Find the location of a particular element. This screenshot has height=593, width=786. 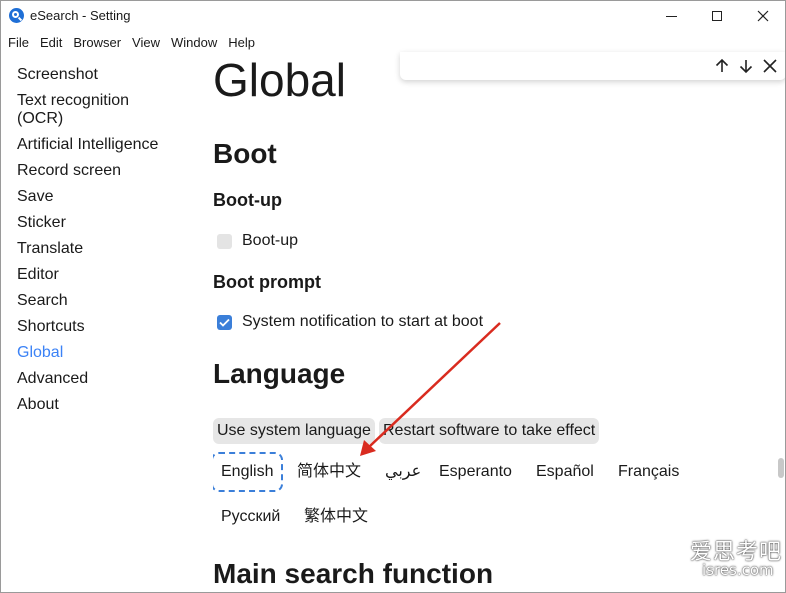

find-next-button is located at coordinates (746, 66).